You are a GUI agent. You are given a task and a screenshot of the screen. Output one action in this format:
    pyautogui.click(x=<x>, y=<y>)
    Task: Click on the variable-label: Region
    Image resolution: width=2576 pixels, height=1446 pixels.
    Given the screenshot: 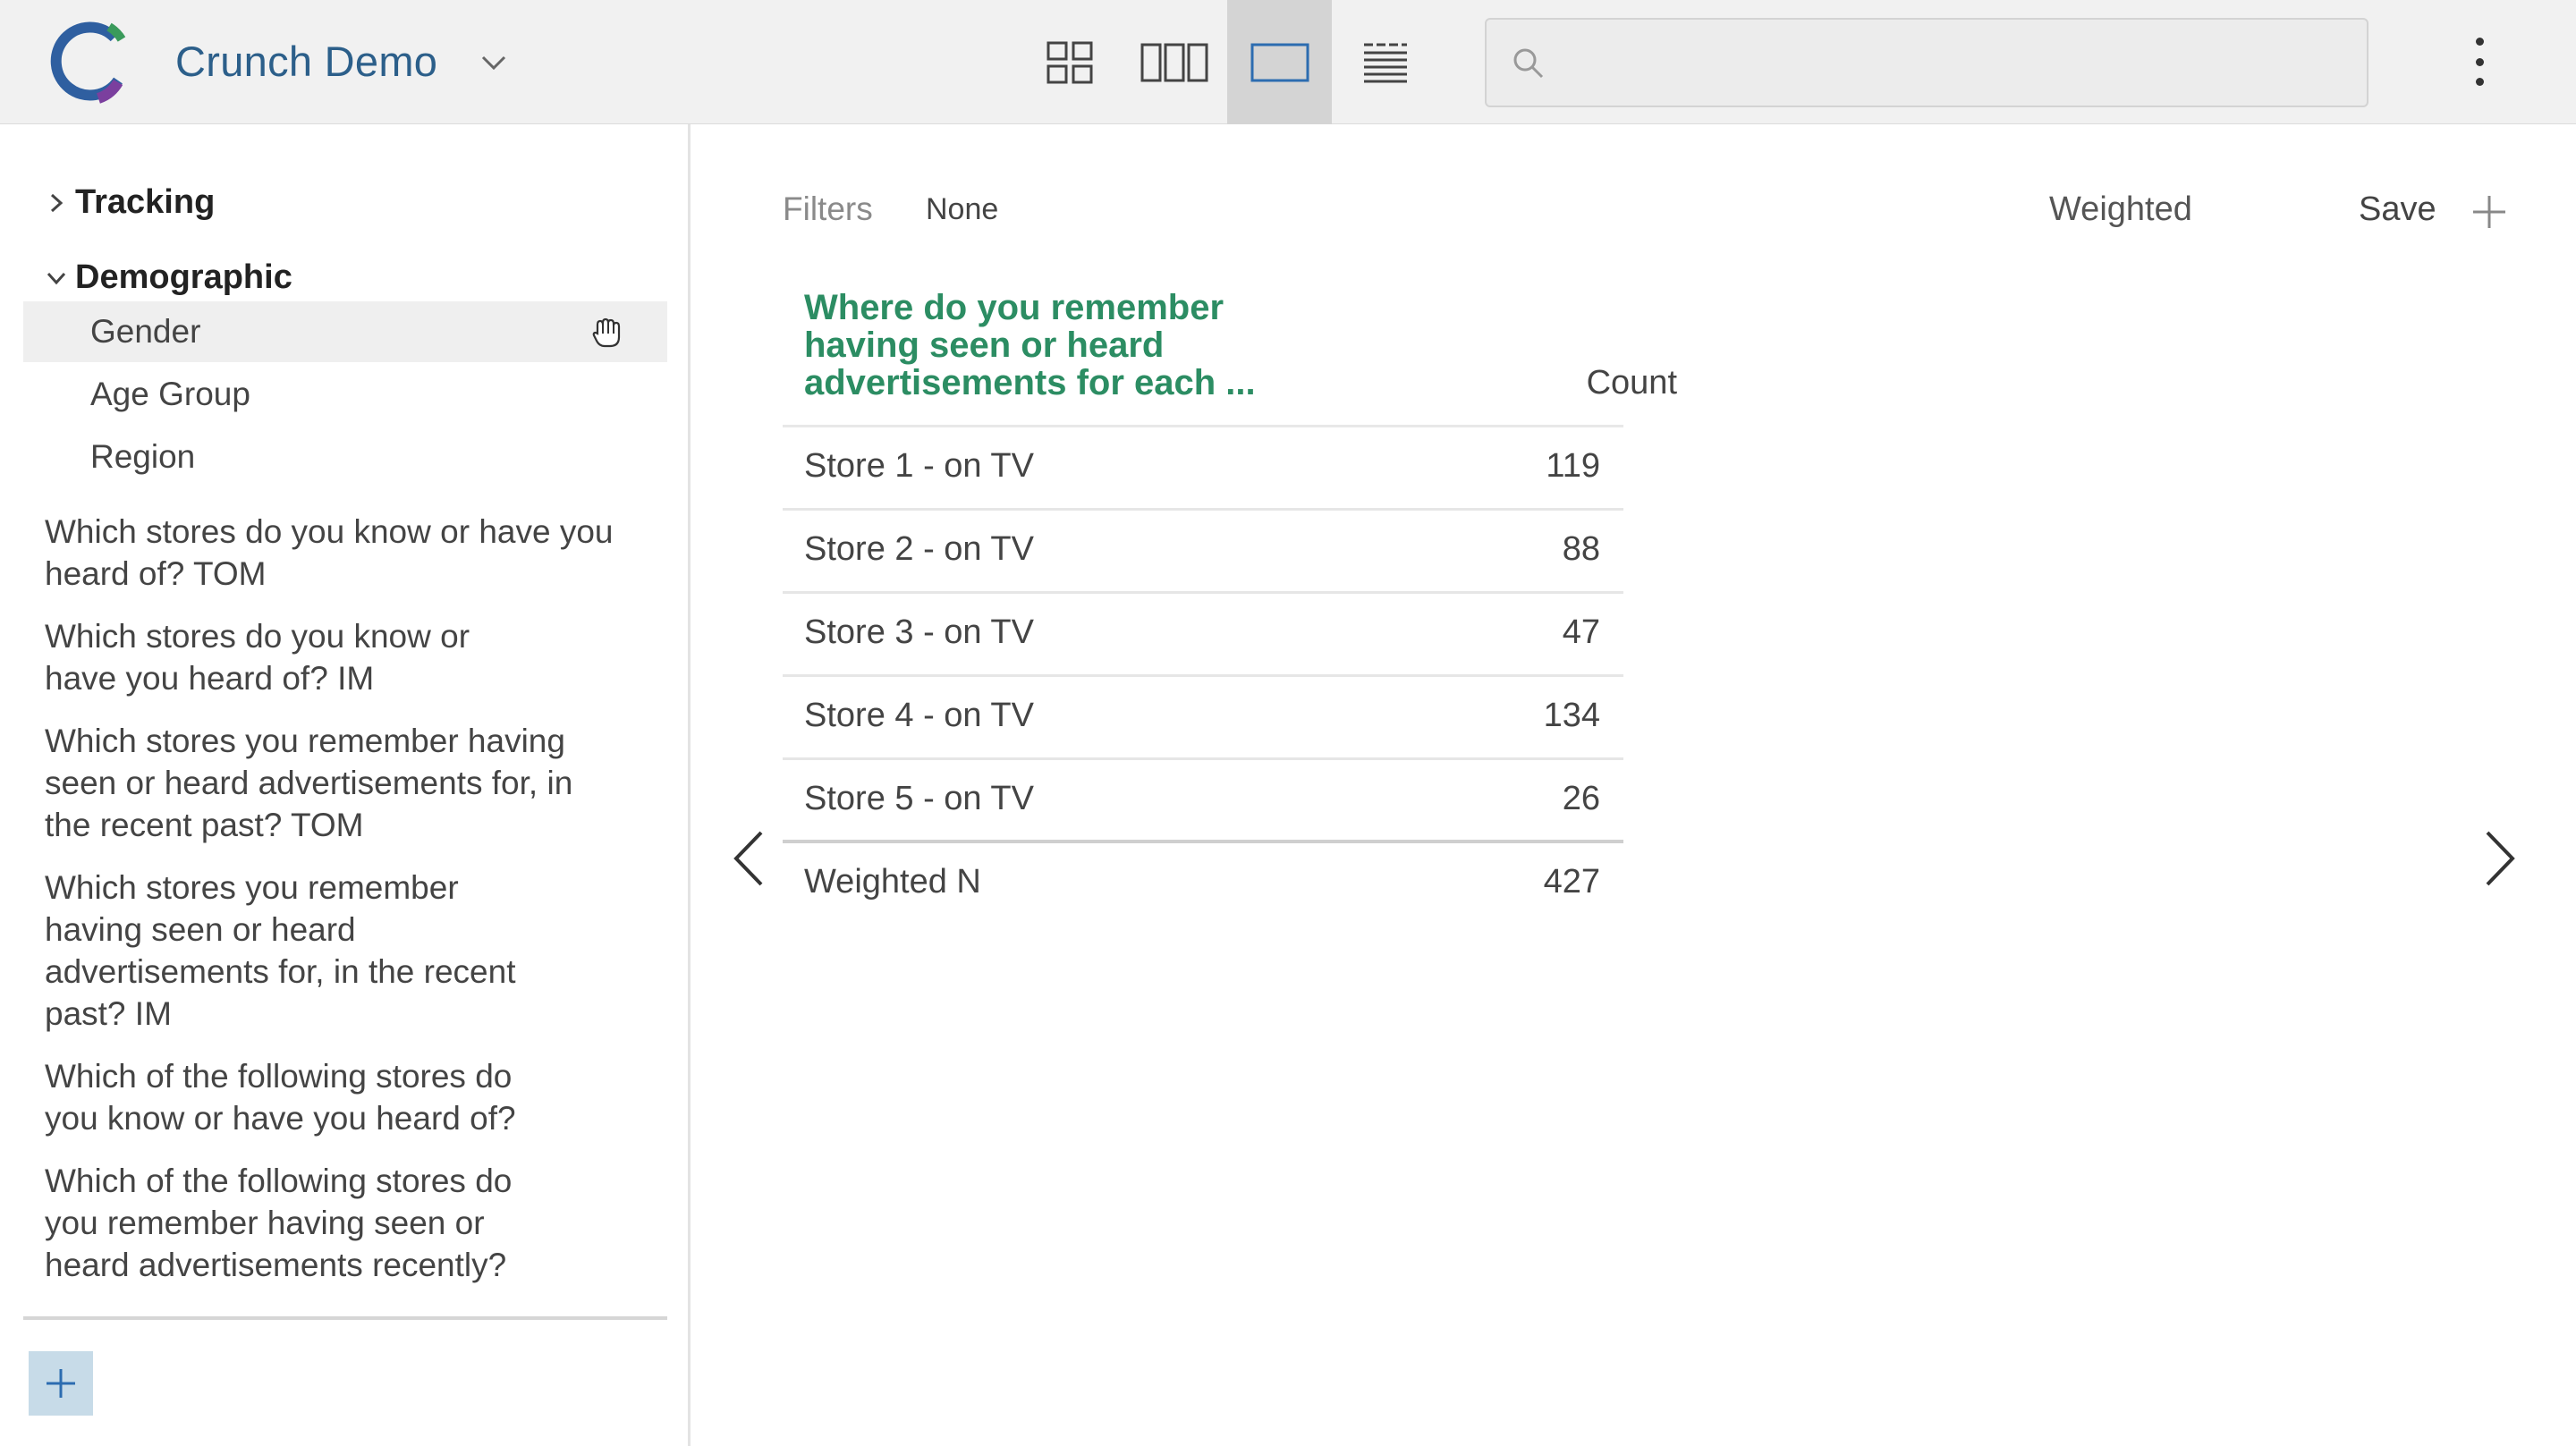 What is the action you would take?
    pyautogui.click(x=143, y=456)
    